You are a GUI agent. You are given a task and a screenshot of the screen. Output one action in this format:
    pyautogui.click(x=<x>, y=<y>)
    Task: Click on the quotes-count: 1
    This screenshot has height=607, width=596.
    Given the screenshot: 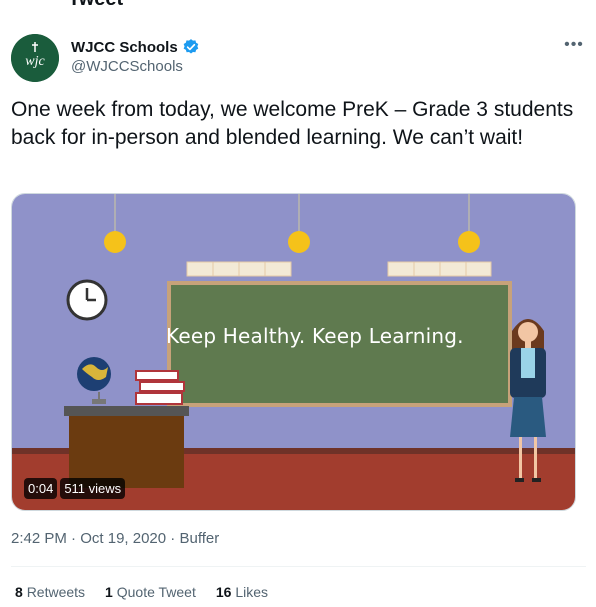 What is the action you would take?
    pyautogui.click(x=109, y=592)
    